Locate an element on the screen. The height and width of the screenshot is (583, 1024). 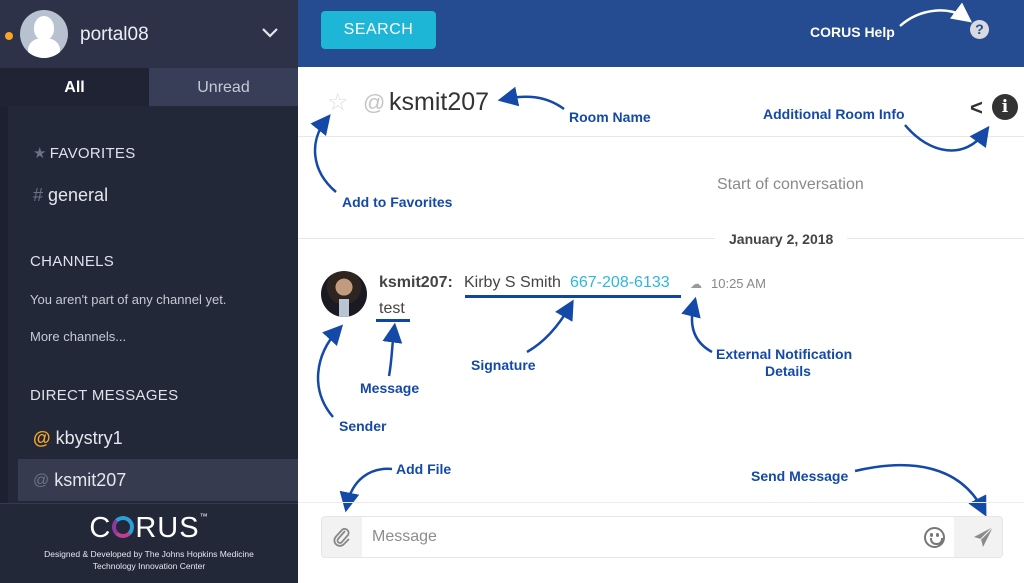
annotation-corus-help: CORUS Help is located at coordinates (852, 32).